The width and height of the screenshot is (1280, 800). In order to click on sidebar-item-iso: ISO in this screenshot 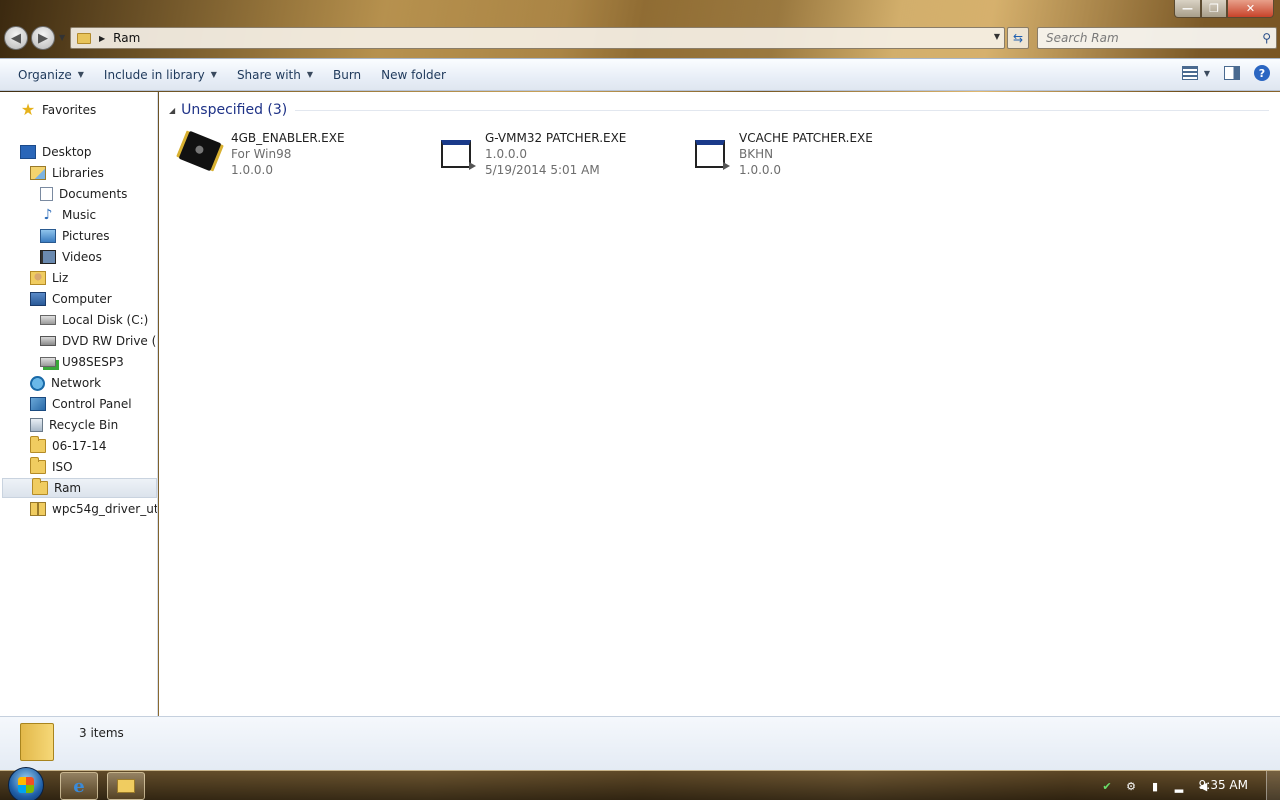, I will do `click(51, 467)`.